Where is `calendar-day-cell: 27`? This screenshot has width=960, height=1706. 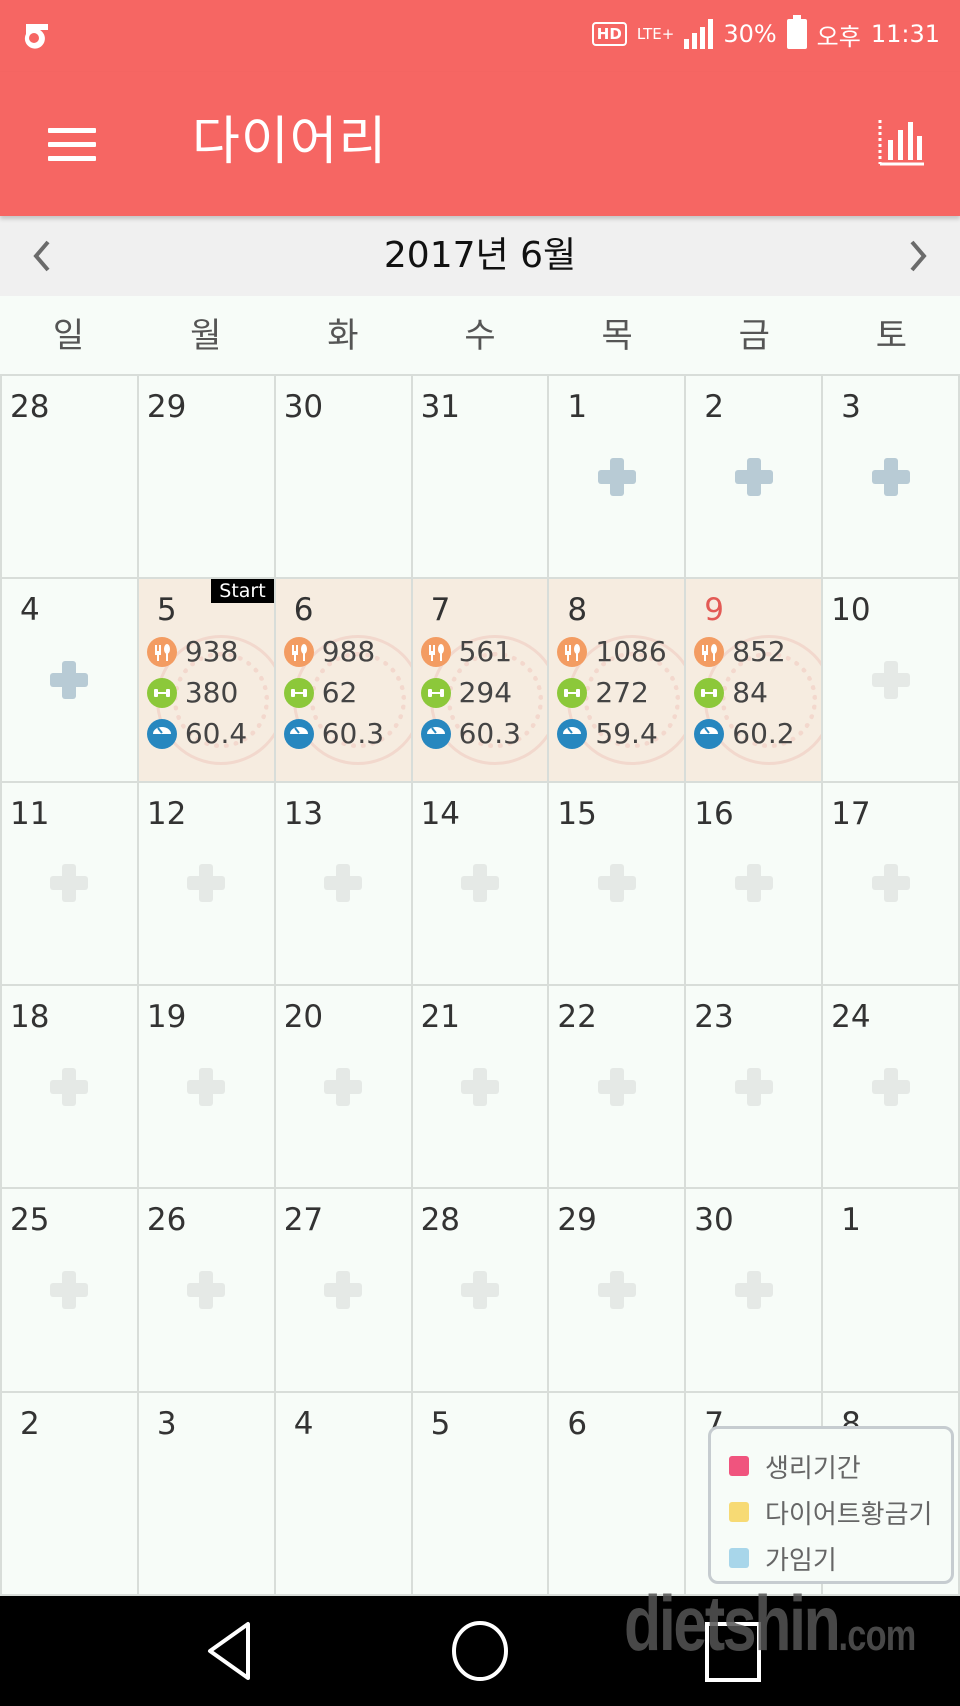 calendar-day-cell: 27 is located at coordinates (344, 1291).